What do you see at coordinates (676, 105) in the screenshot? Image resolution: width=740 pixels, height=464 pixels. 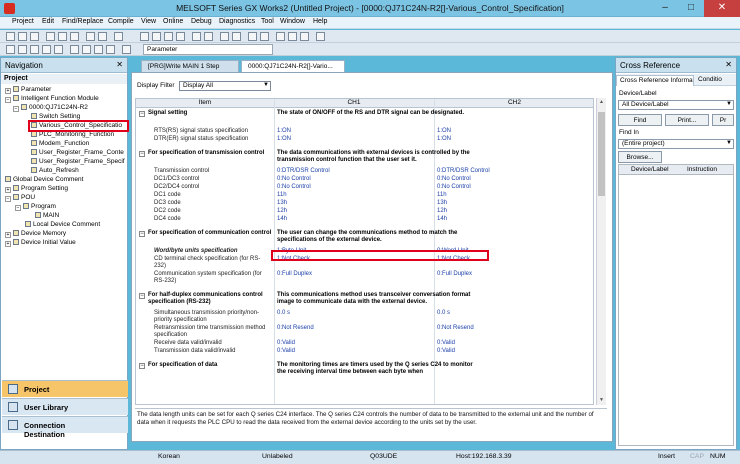 I see `device-label-select: All Device/Label ▼` at bounding box center [676, 105].